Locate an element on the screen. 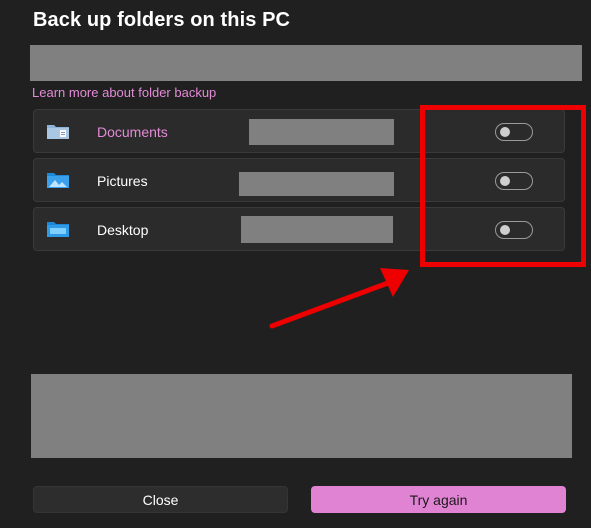 This screenshot has width=591, height=528. annotation-arrow is located at coordinates (339, 298).